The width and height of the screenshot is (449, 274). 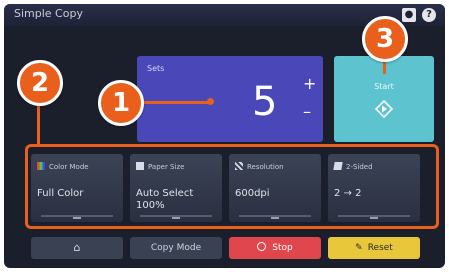 What do you see at coordinates (409, 15) in the screenshot?
I see `account-icon: ●` at bounding box center [409, 15].